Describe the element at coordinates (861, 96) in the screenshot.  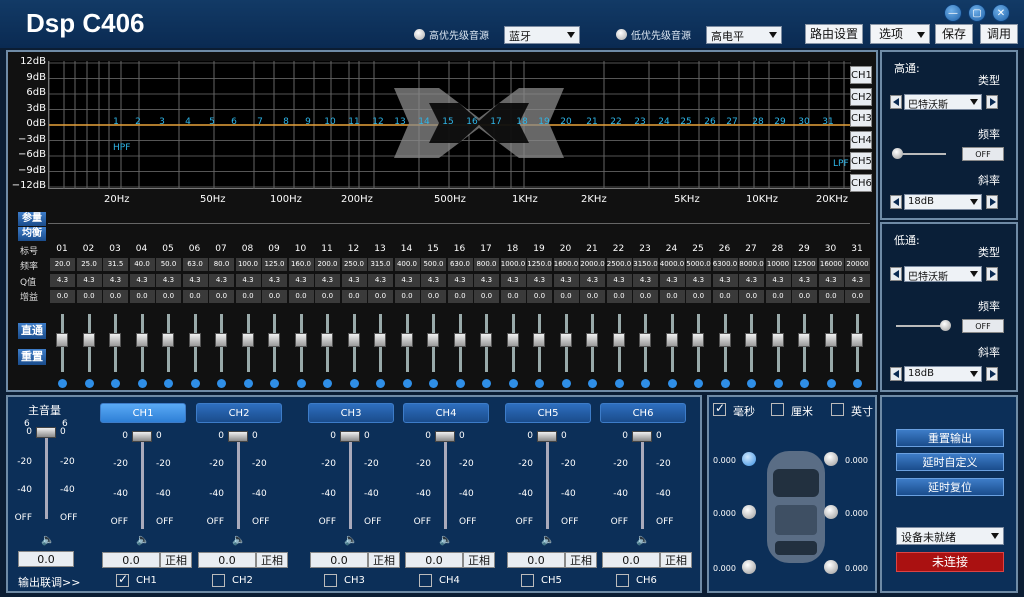
I see `graph-channel-button: CH2` at that location.